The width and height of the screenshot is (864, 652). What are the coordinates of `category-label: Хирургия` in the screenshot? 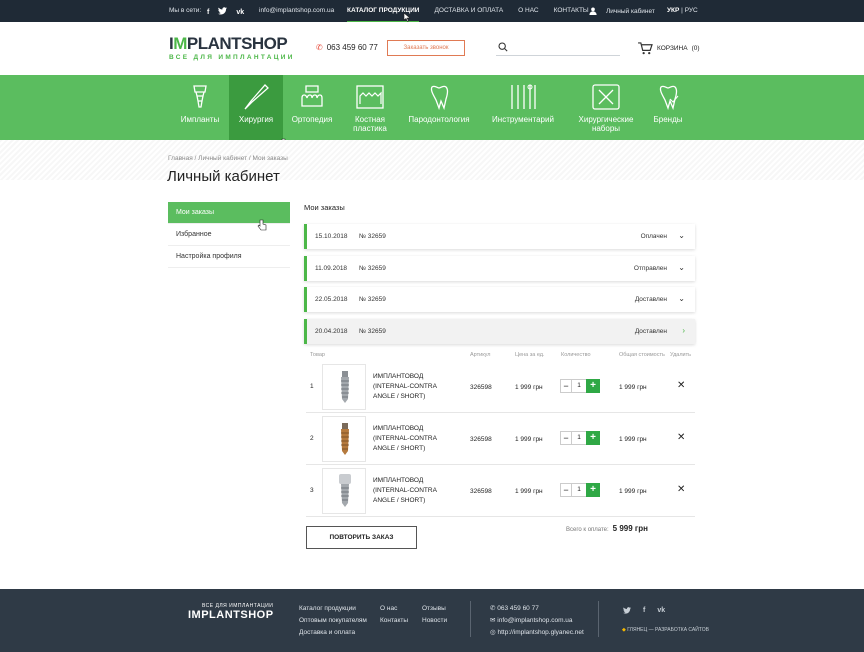 It's located at (256, 119).